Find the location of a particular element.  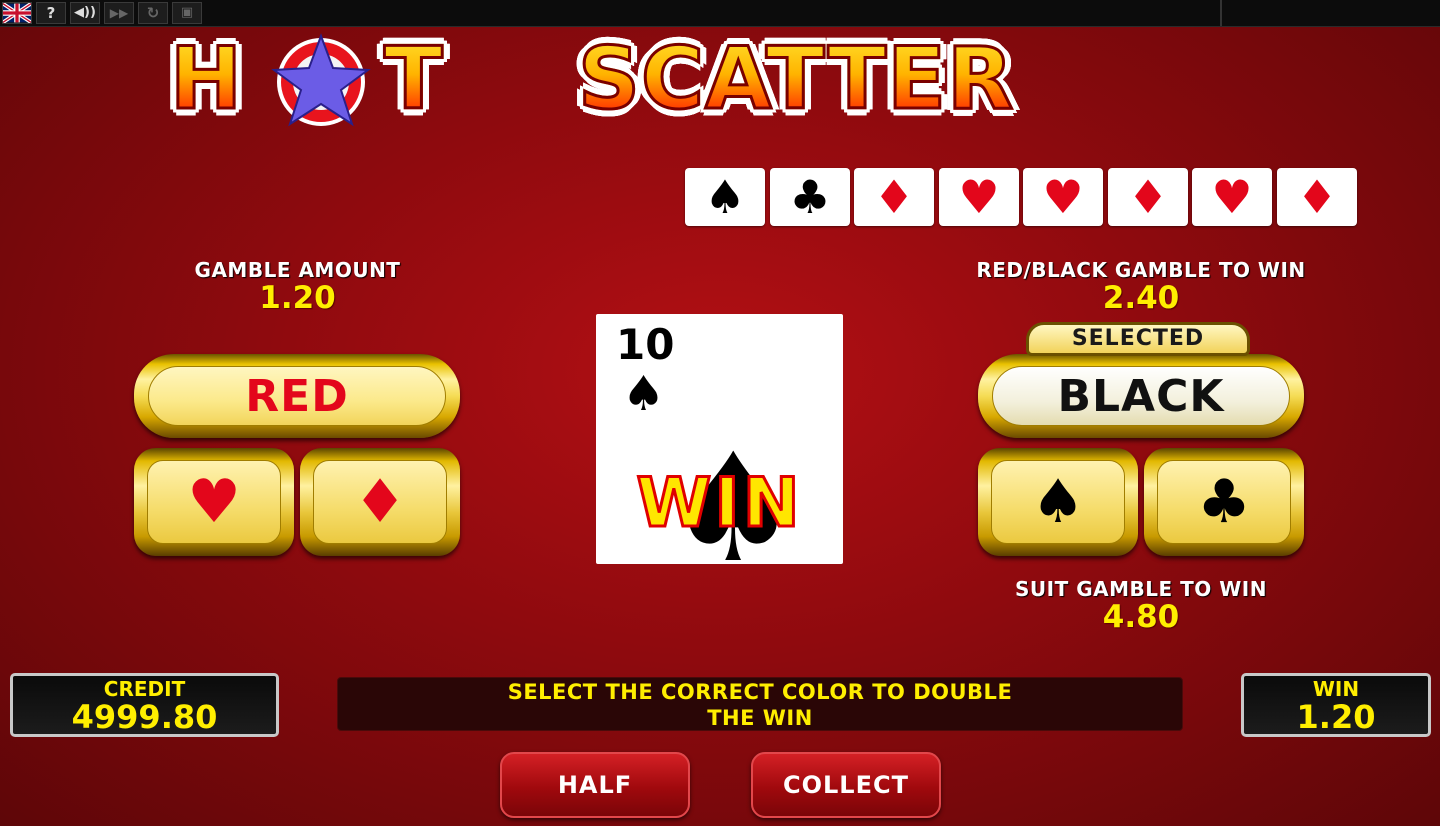

uk-flag-icon is located at coordinates (17, 13).